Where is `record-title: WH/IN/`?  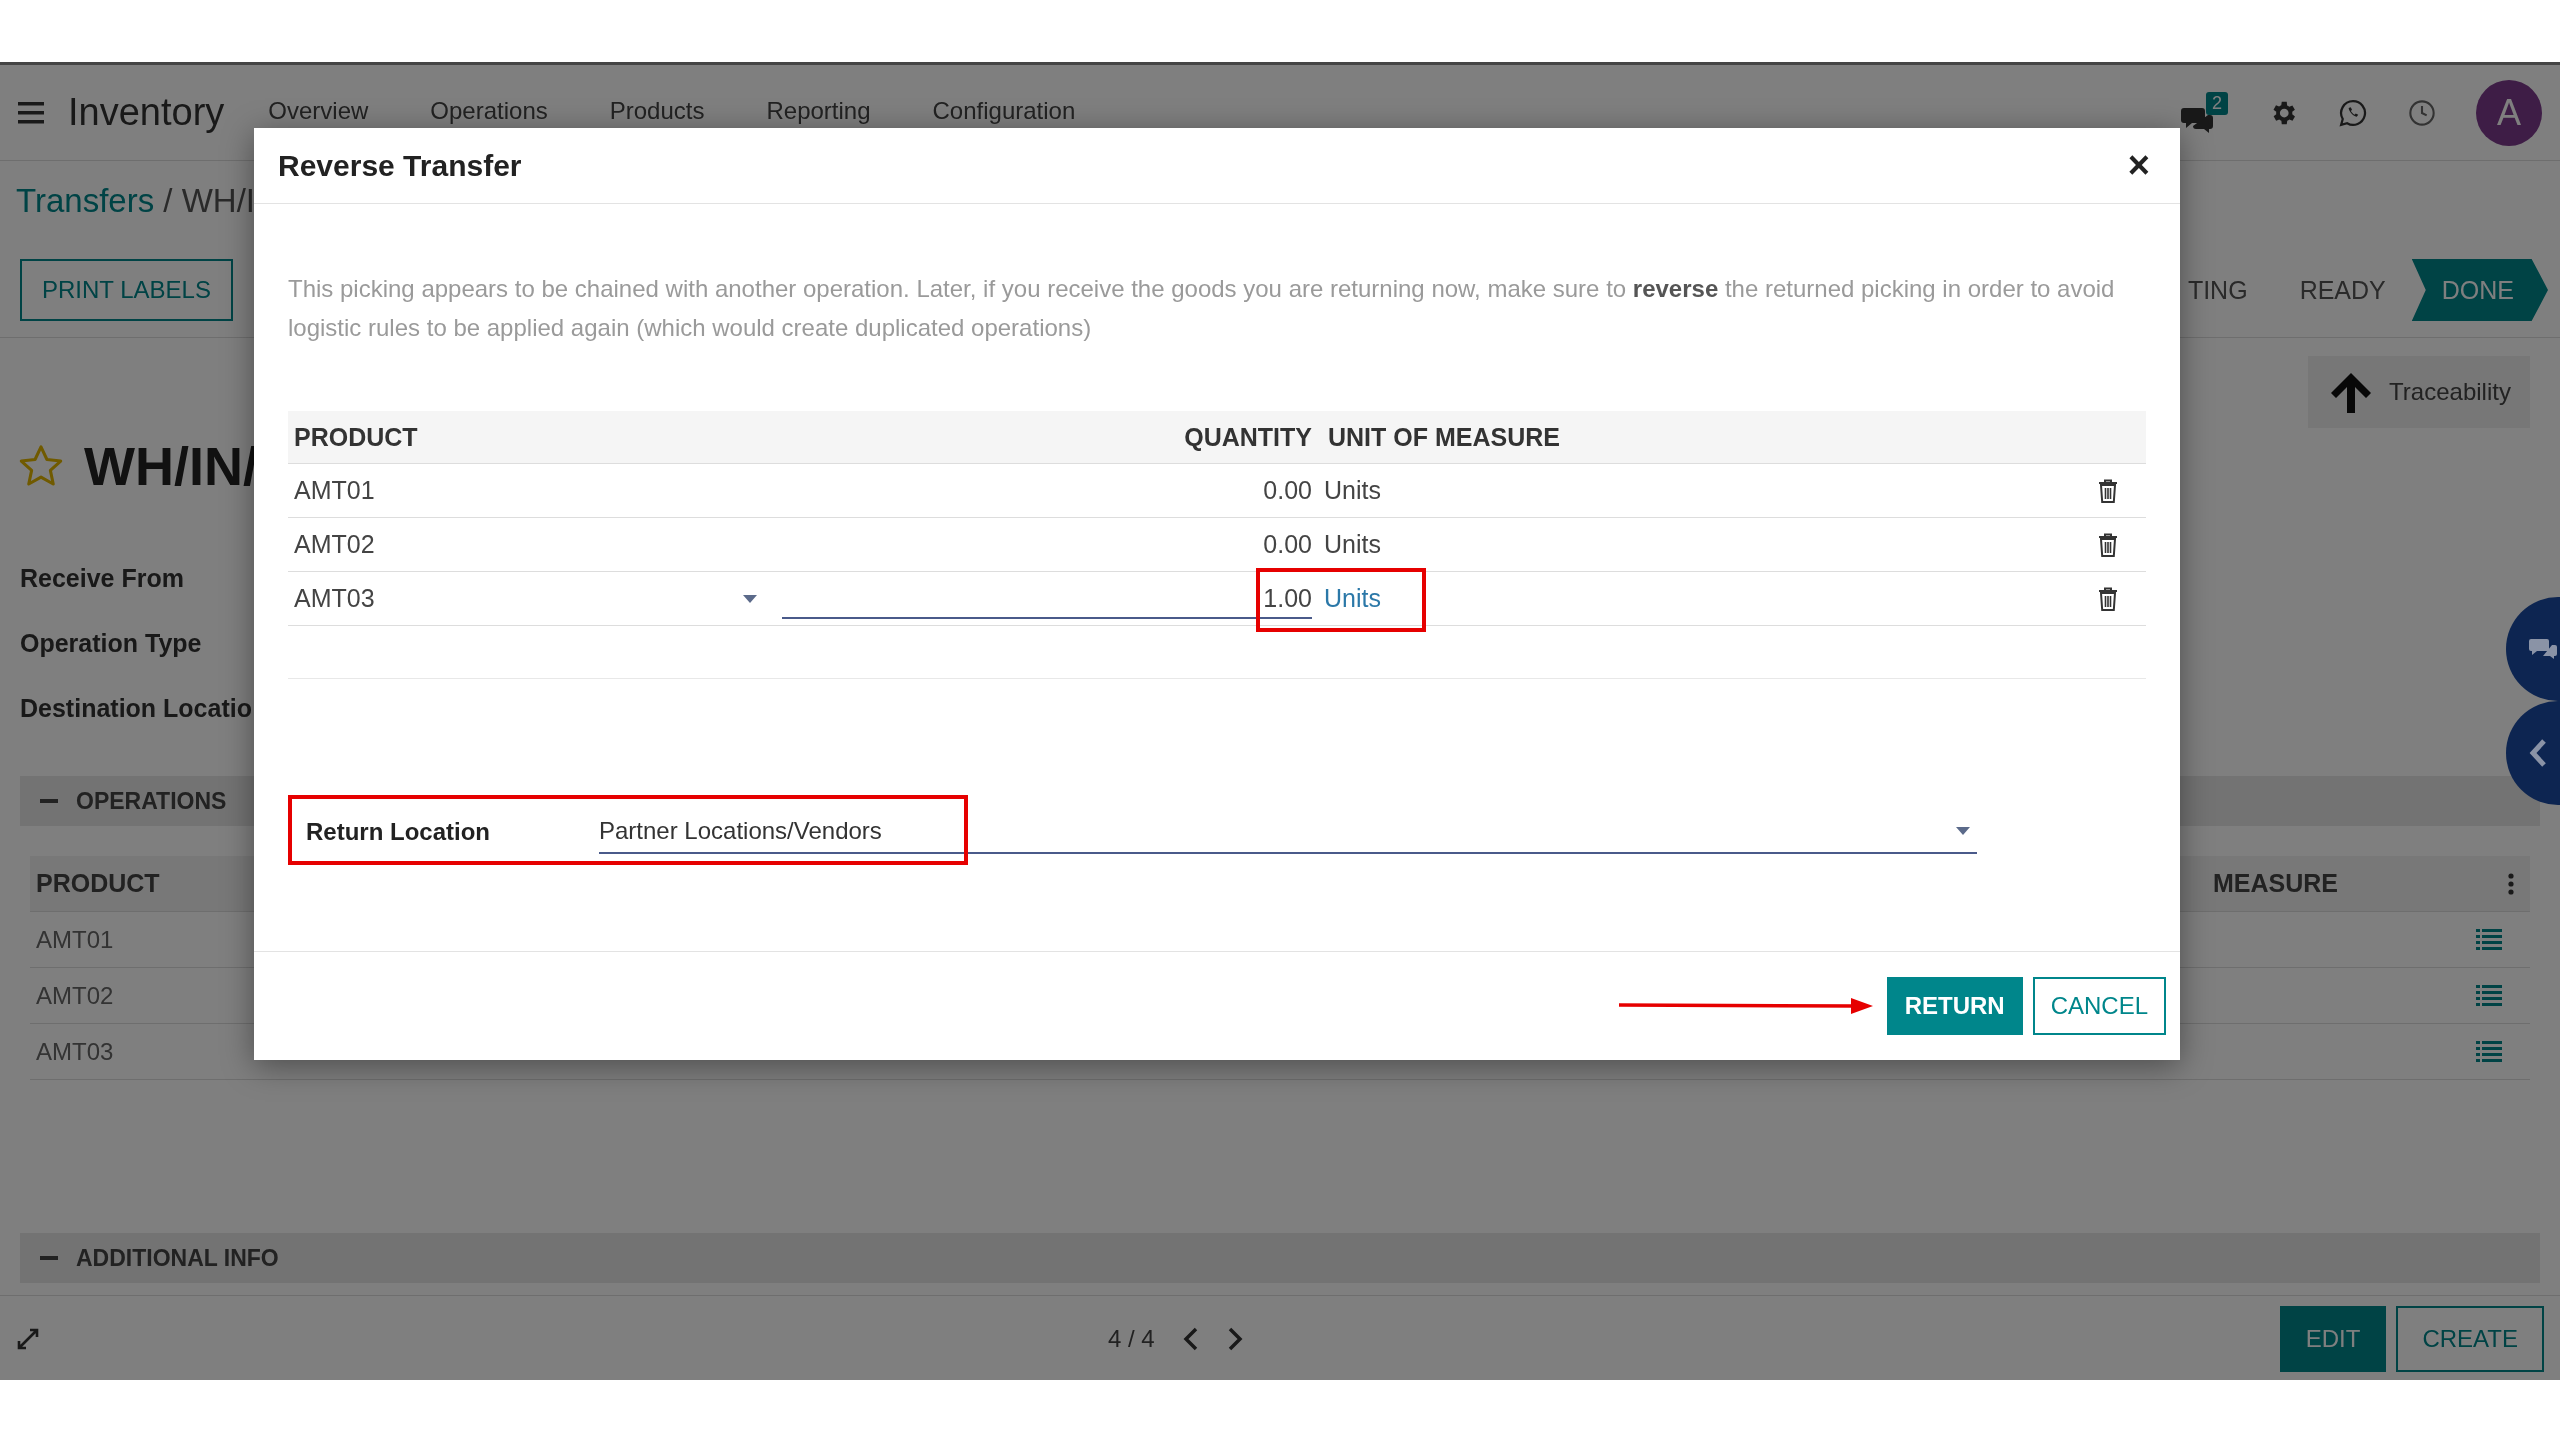 record-title: WH/IN/ is located at coordinates (171, 466).